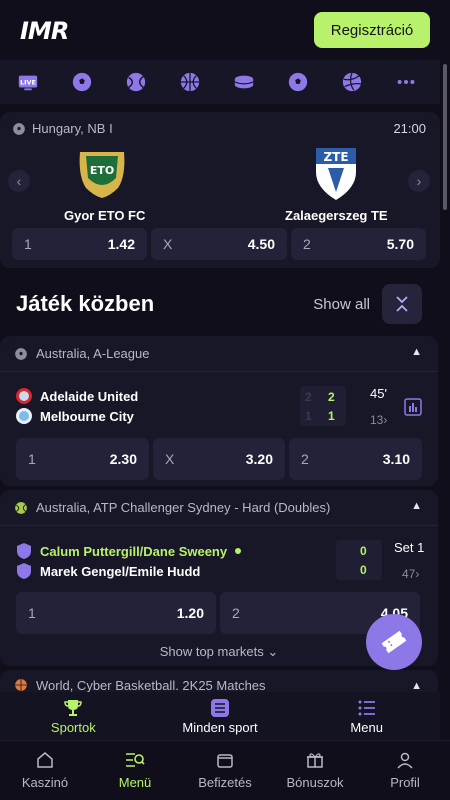 The height and width of the screenshot is (800, 450). Describe the element at coordinates (87, 416) in the screenshot. I see `away-team-name: Melbourne City` at that location.